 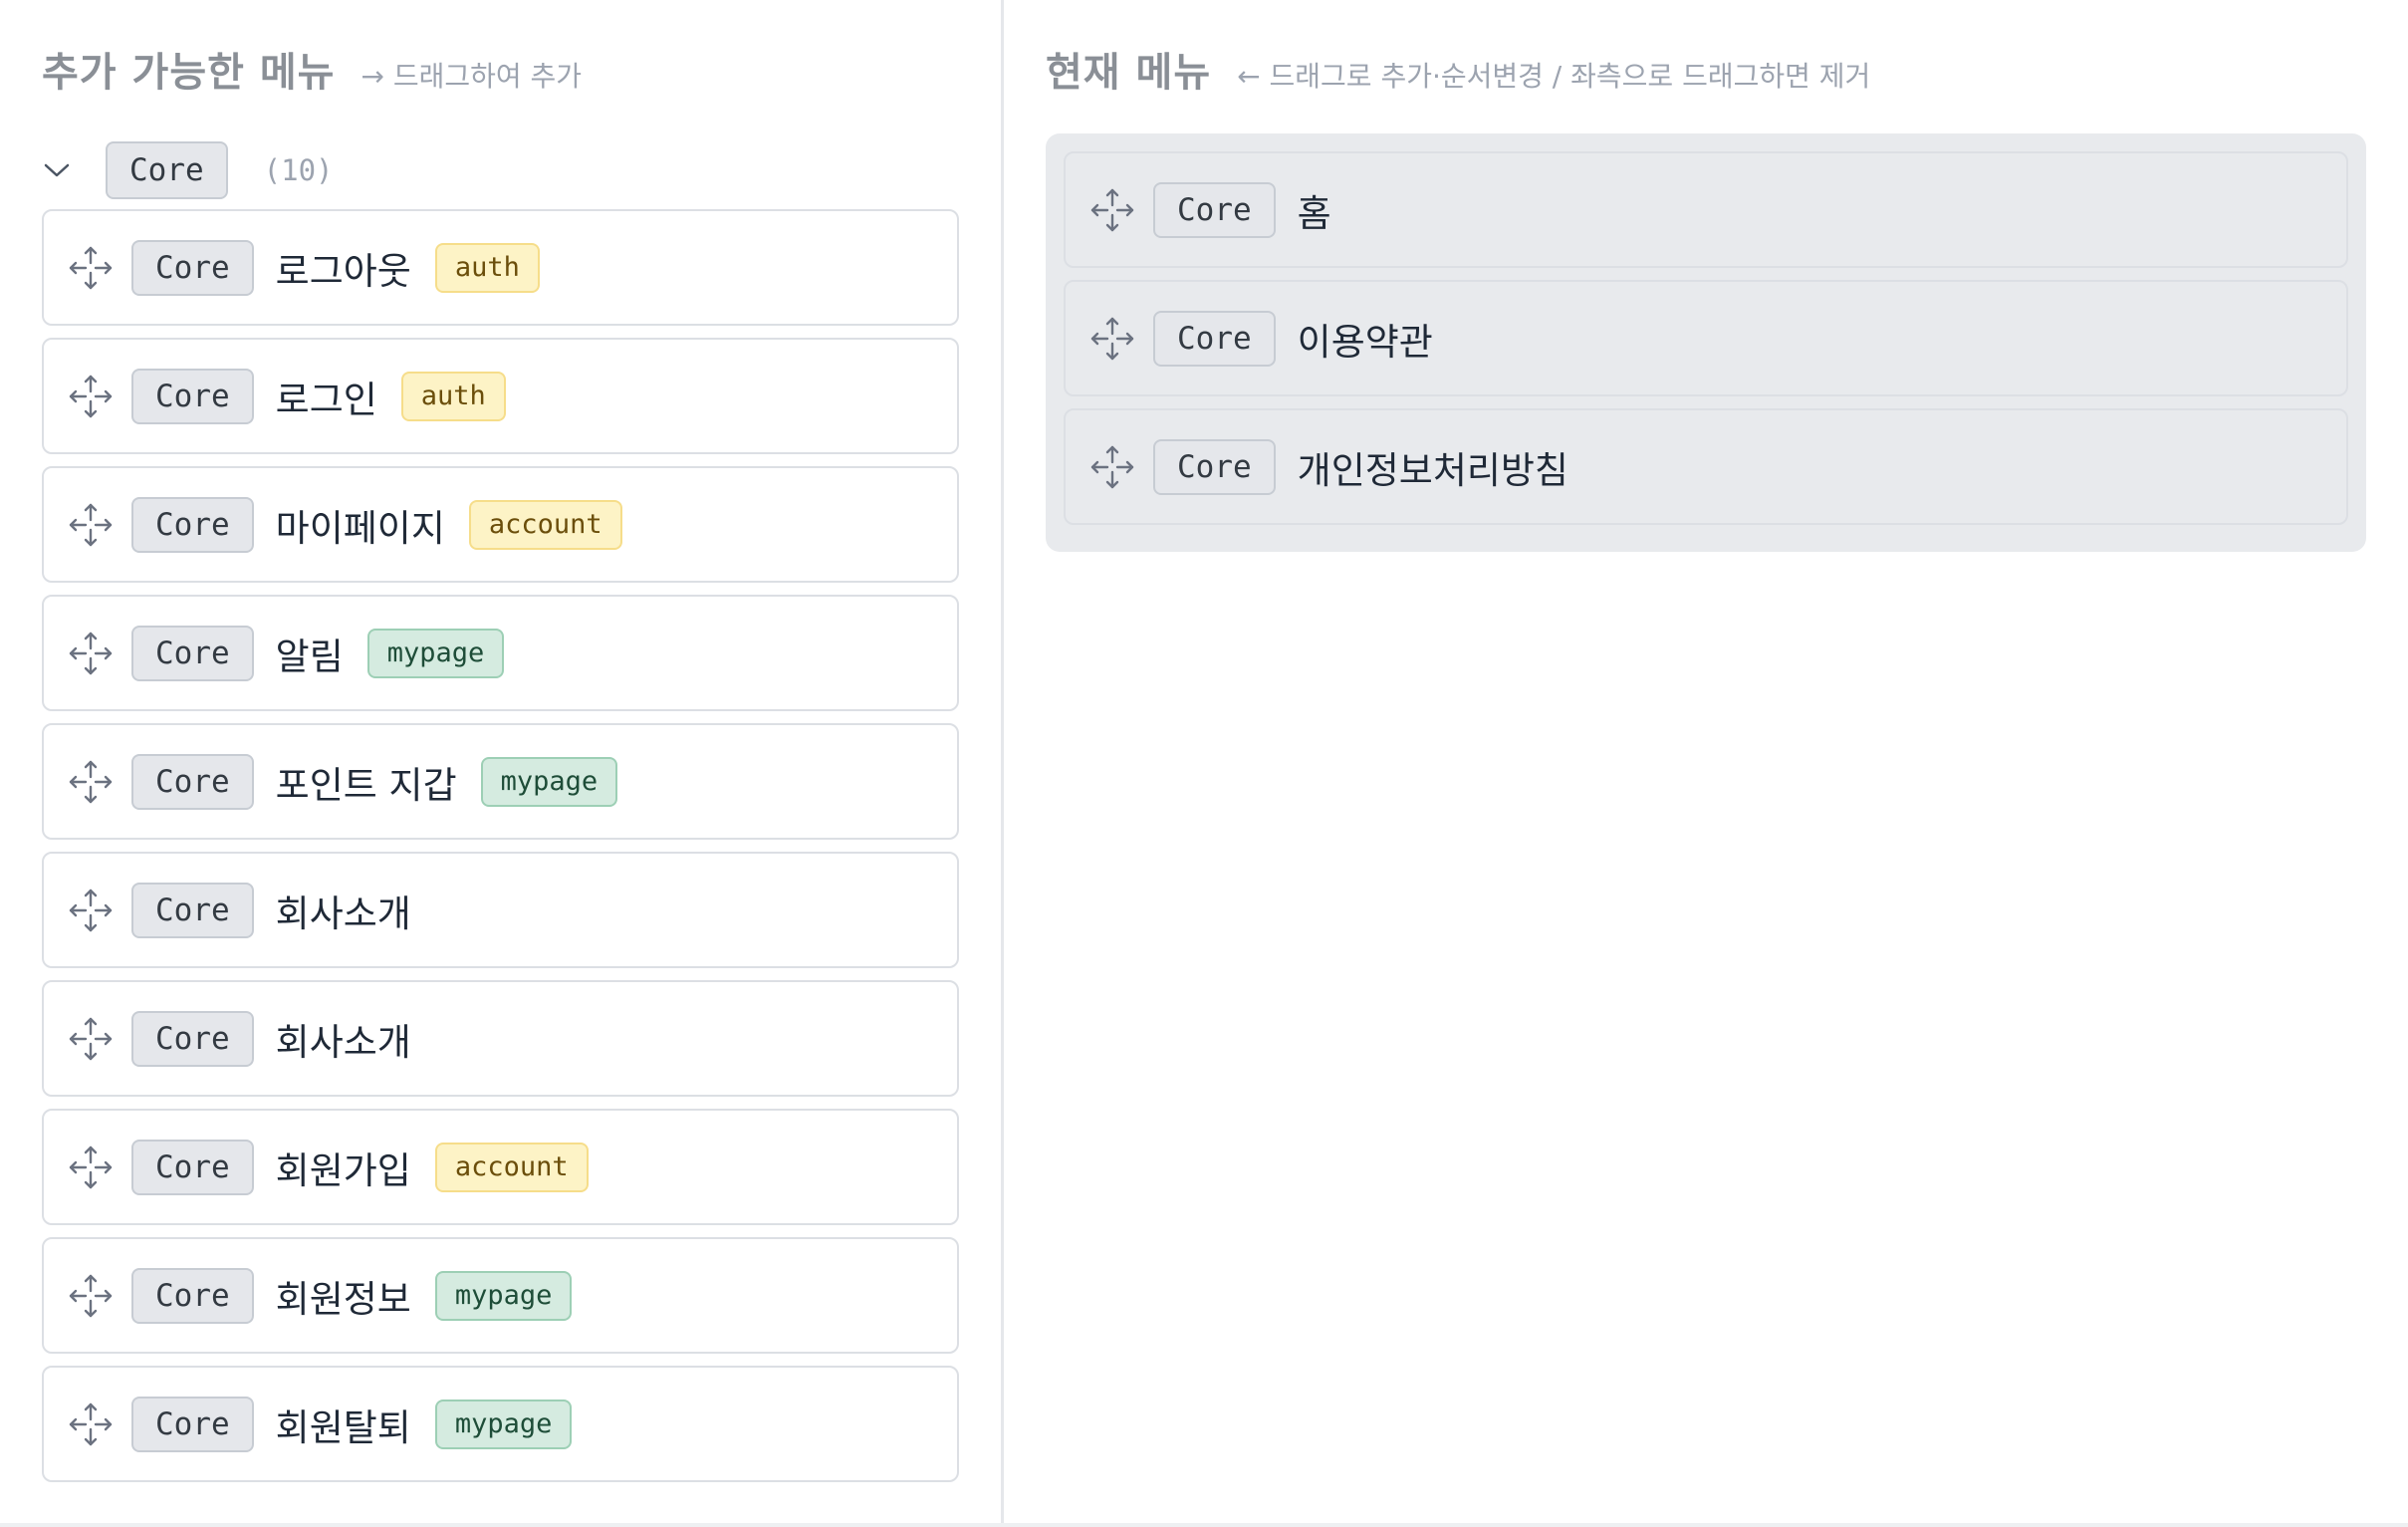 What do you see at coordinates (1432, 470) in the screenshot?
I see `menu-label: 개인정보처리방침` at bounding box center [1432, 470].